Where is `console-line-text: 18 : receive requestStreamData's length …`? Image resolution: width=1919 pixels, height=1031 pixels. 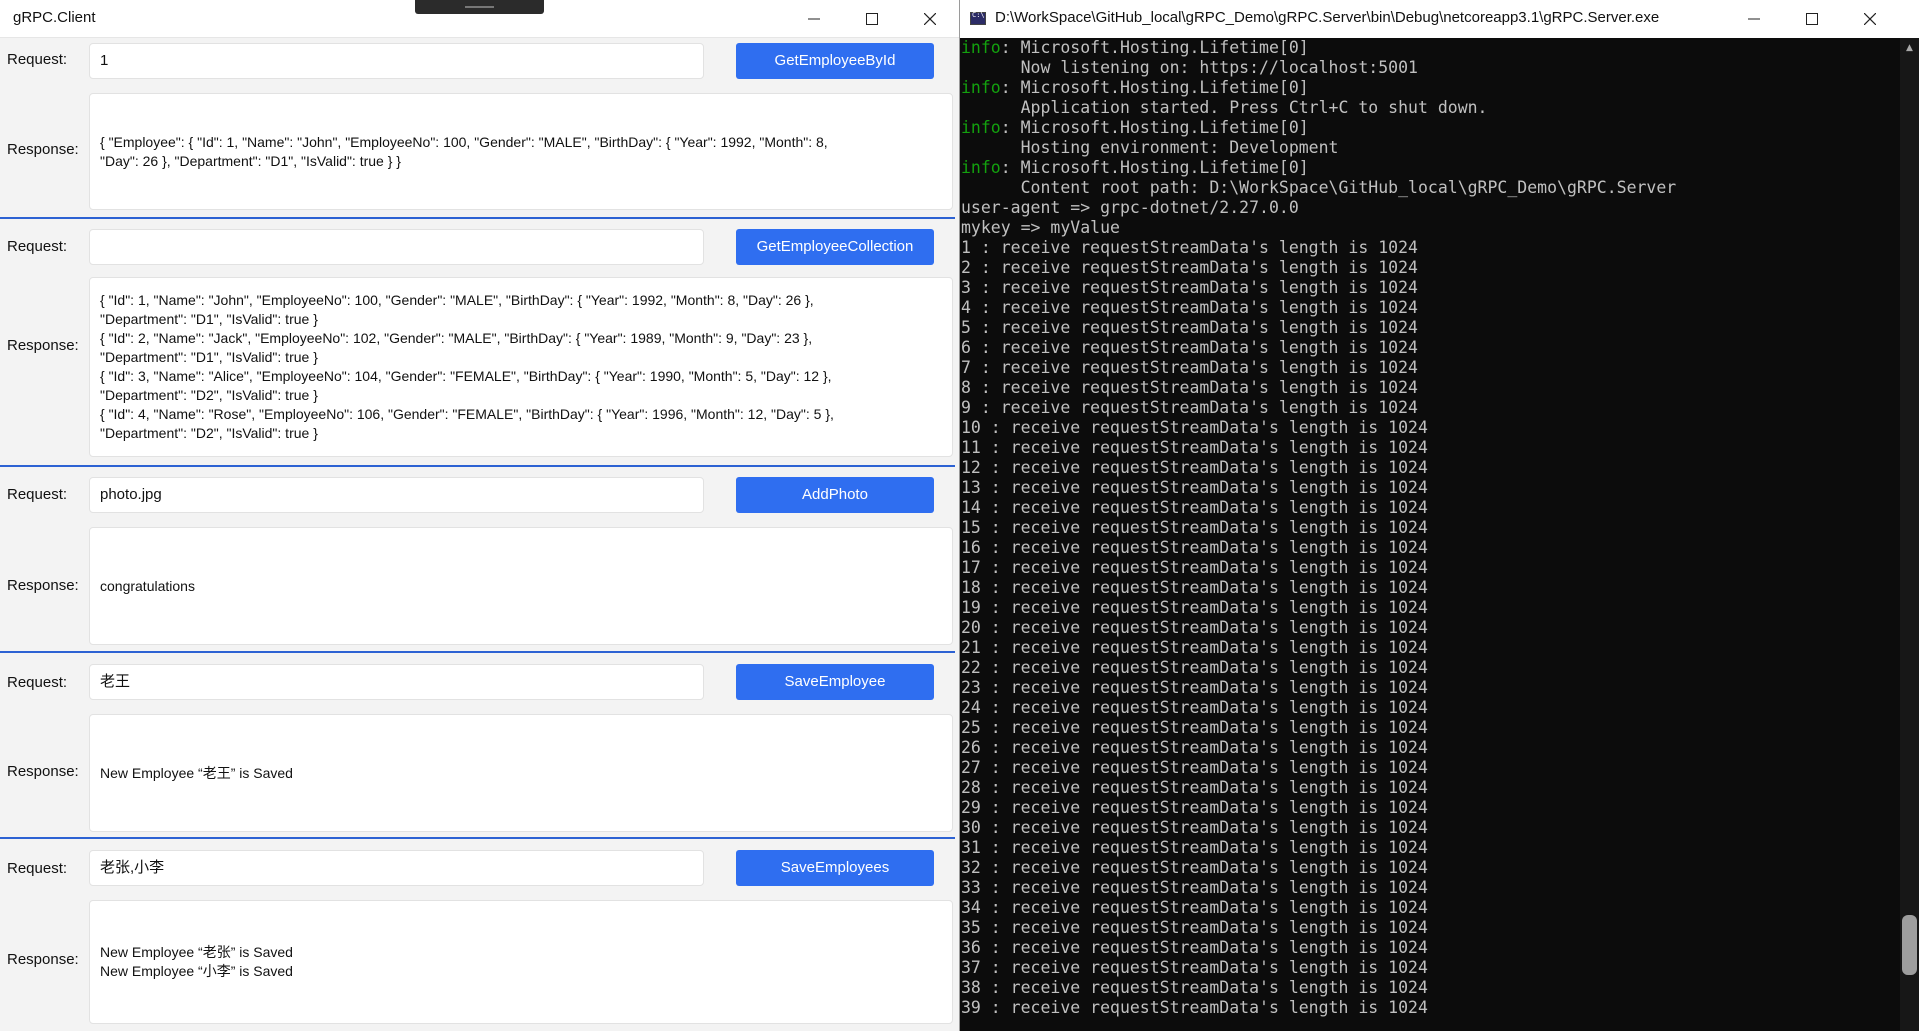
console-line-text: 18 : receive requestStreamData's length … is located at coordinates (1194, 587).